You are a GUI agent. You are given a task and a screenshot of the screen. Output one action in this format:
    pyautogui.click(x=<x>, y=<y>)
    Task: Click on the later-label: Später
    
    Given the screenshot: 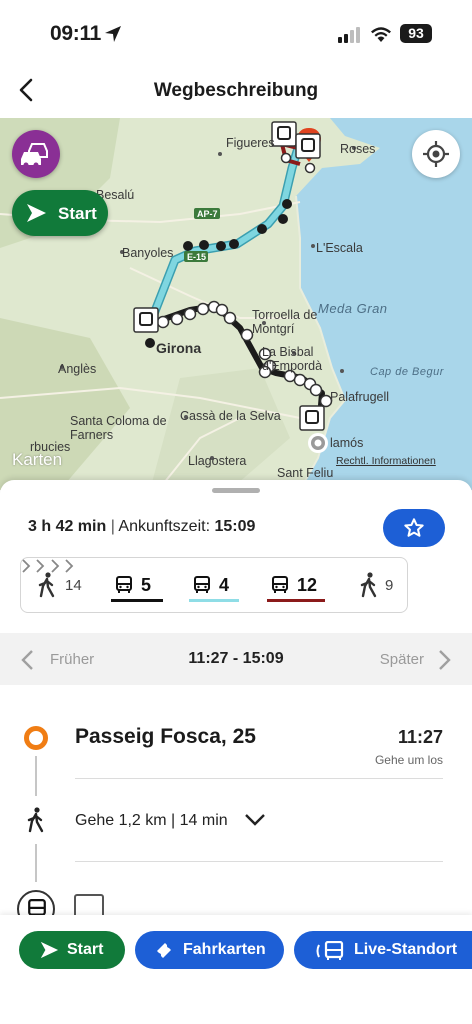 What is the action you would take?
    pyautogui.click(x=401, y=659)
    